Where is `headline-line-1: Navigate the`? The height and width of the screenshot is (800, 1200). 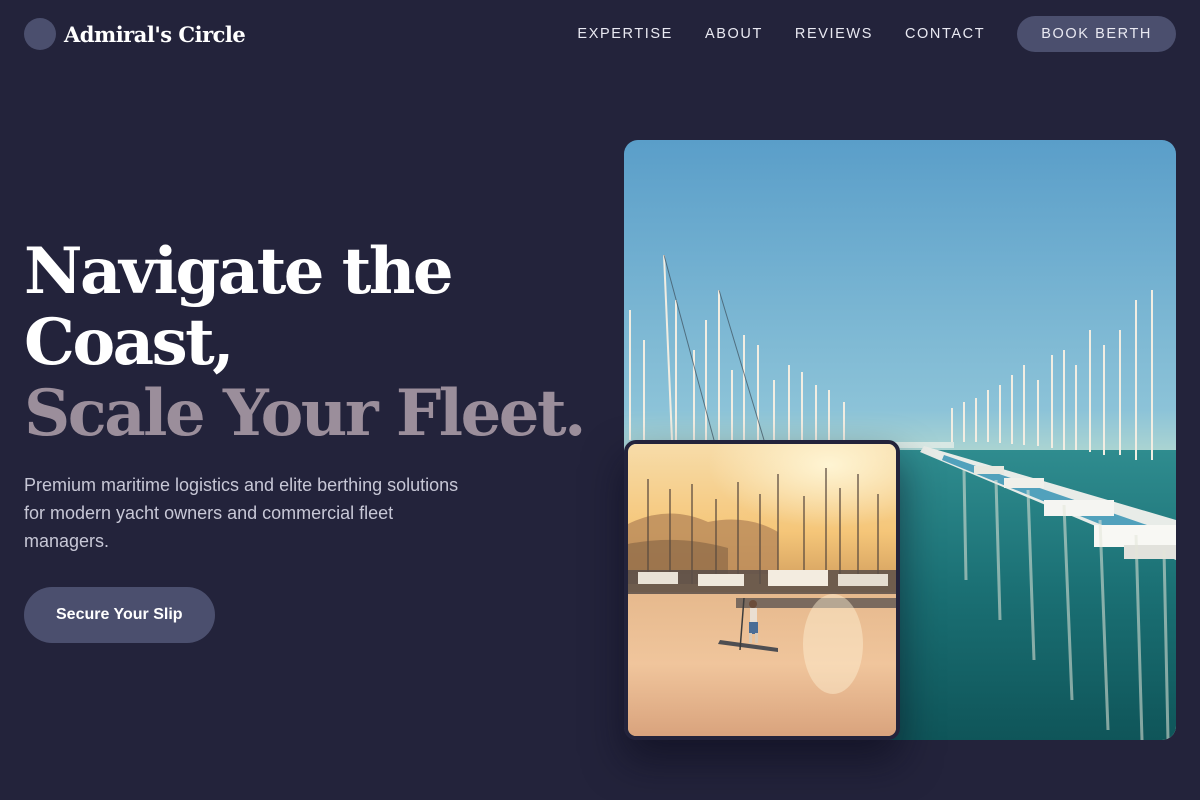
headline-line-1: Navigate the is located at coordinates (239, 271).